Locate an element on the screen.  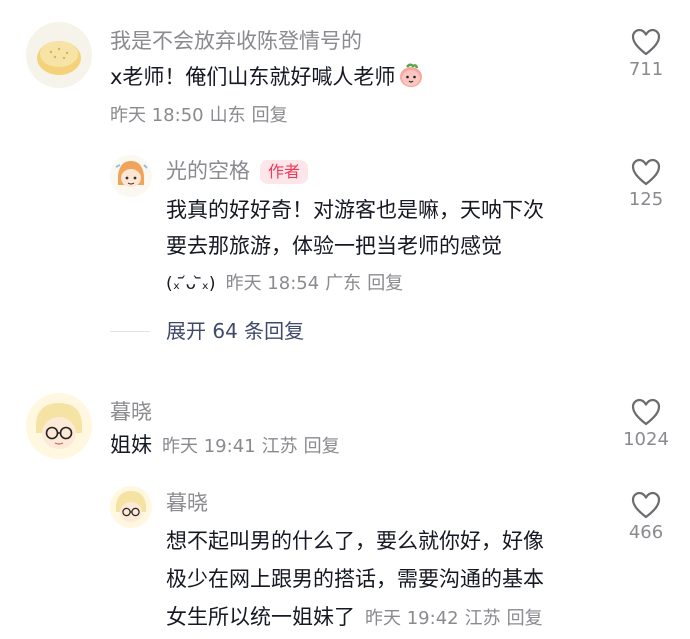
reply-last-line: 女生所以统一姐妹了 昨天 19:42 江苏 回复 is located at coordinates (354, 617).